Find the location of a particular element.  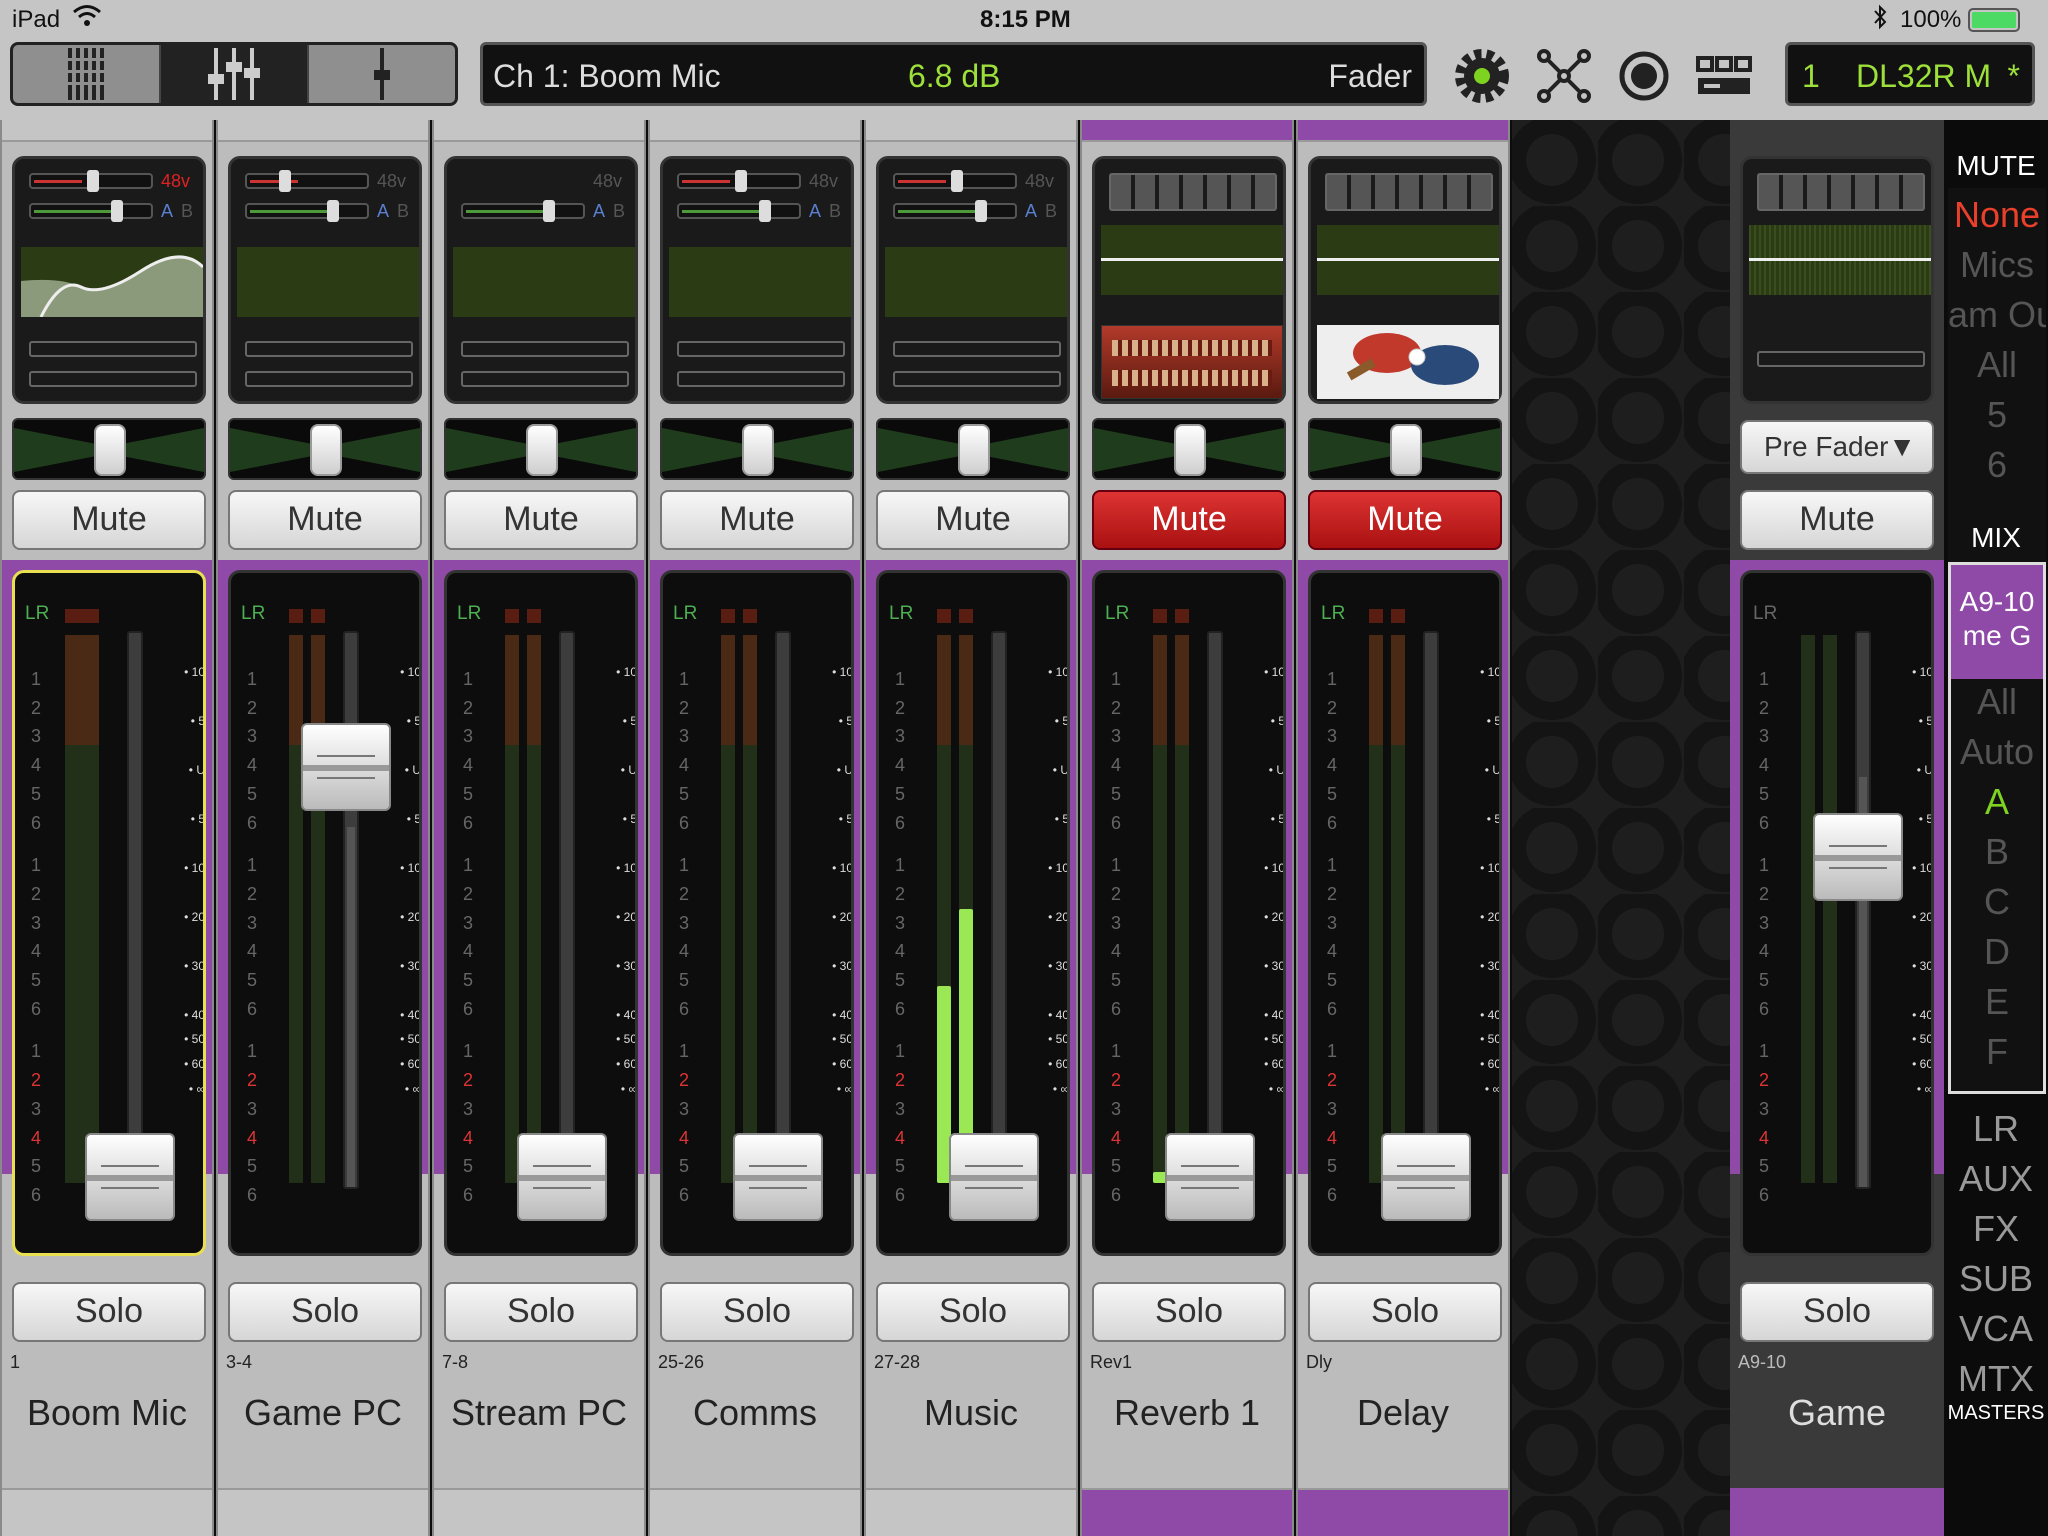

view-selector is located at coordinates (234, 74).